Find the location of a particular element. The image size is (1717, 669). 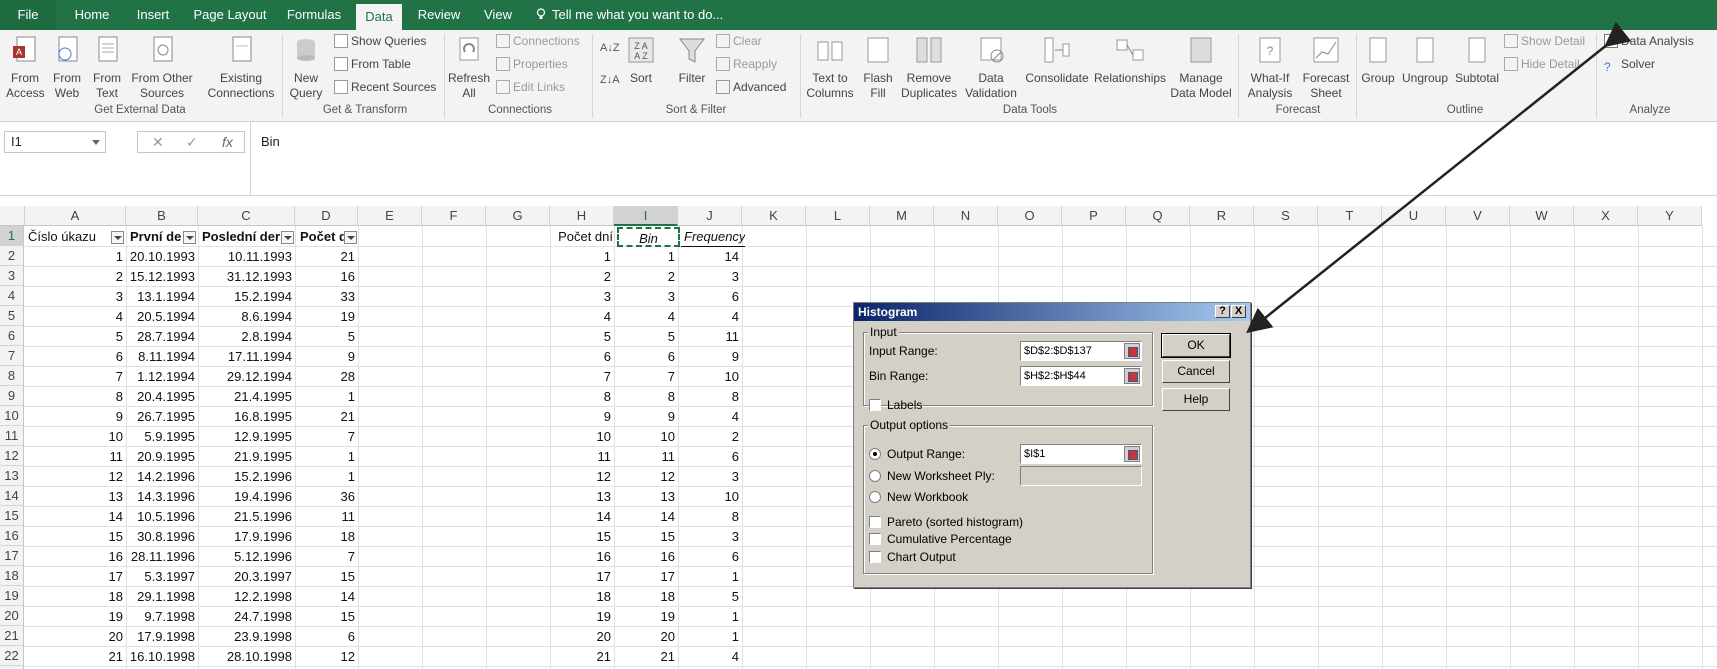

column-header-h: H is located at coordinates (582, 216).